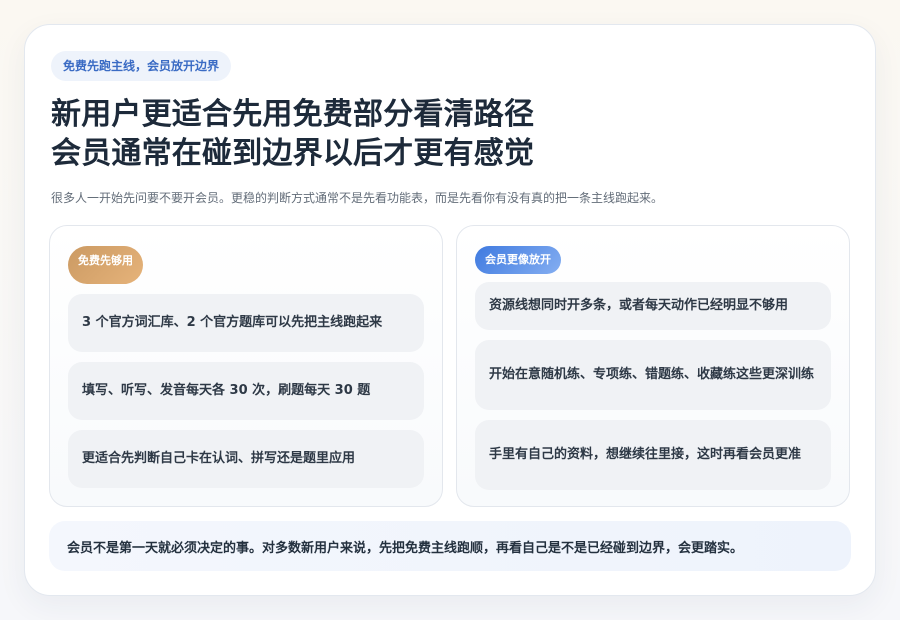 The width and height of the screenshot is (900, 620). I want to click on free-feature-item: 3 个官方词汇库、2 个官方题库可以先把主线跑起来, so click(246, 323).